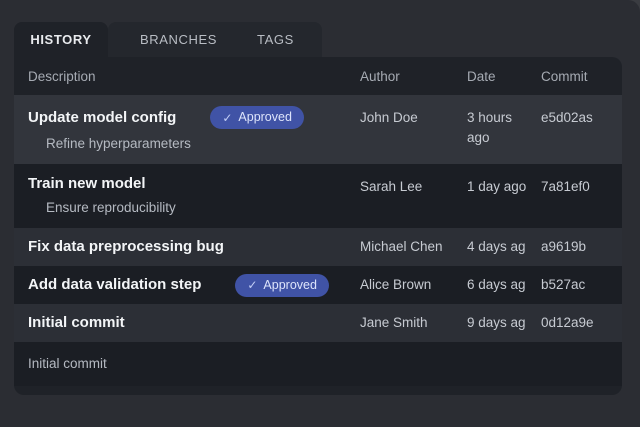  I want to click on commit-description-cell: Train new model Ensure reproducibility, so click(187, 195).